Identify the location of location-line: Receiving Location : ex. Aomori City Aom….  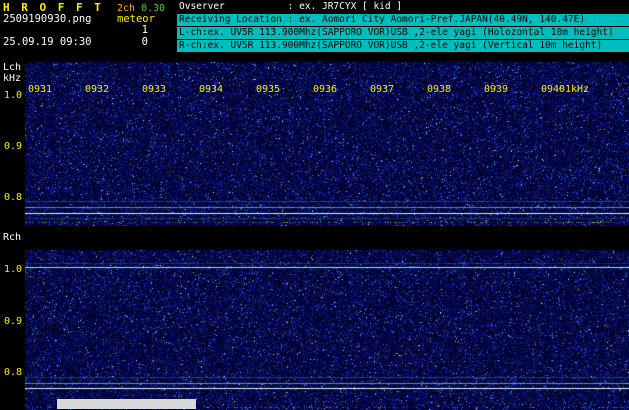
(403, 20).